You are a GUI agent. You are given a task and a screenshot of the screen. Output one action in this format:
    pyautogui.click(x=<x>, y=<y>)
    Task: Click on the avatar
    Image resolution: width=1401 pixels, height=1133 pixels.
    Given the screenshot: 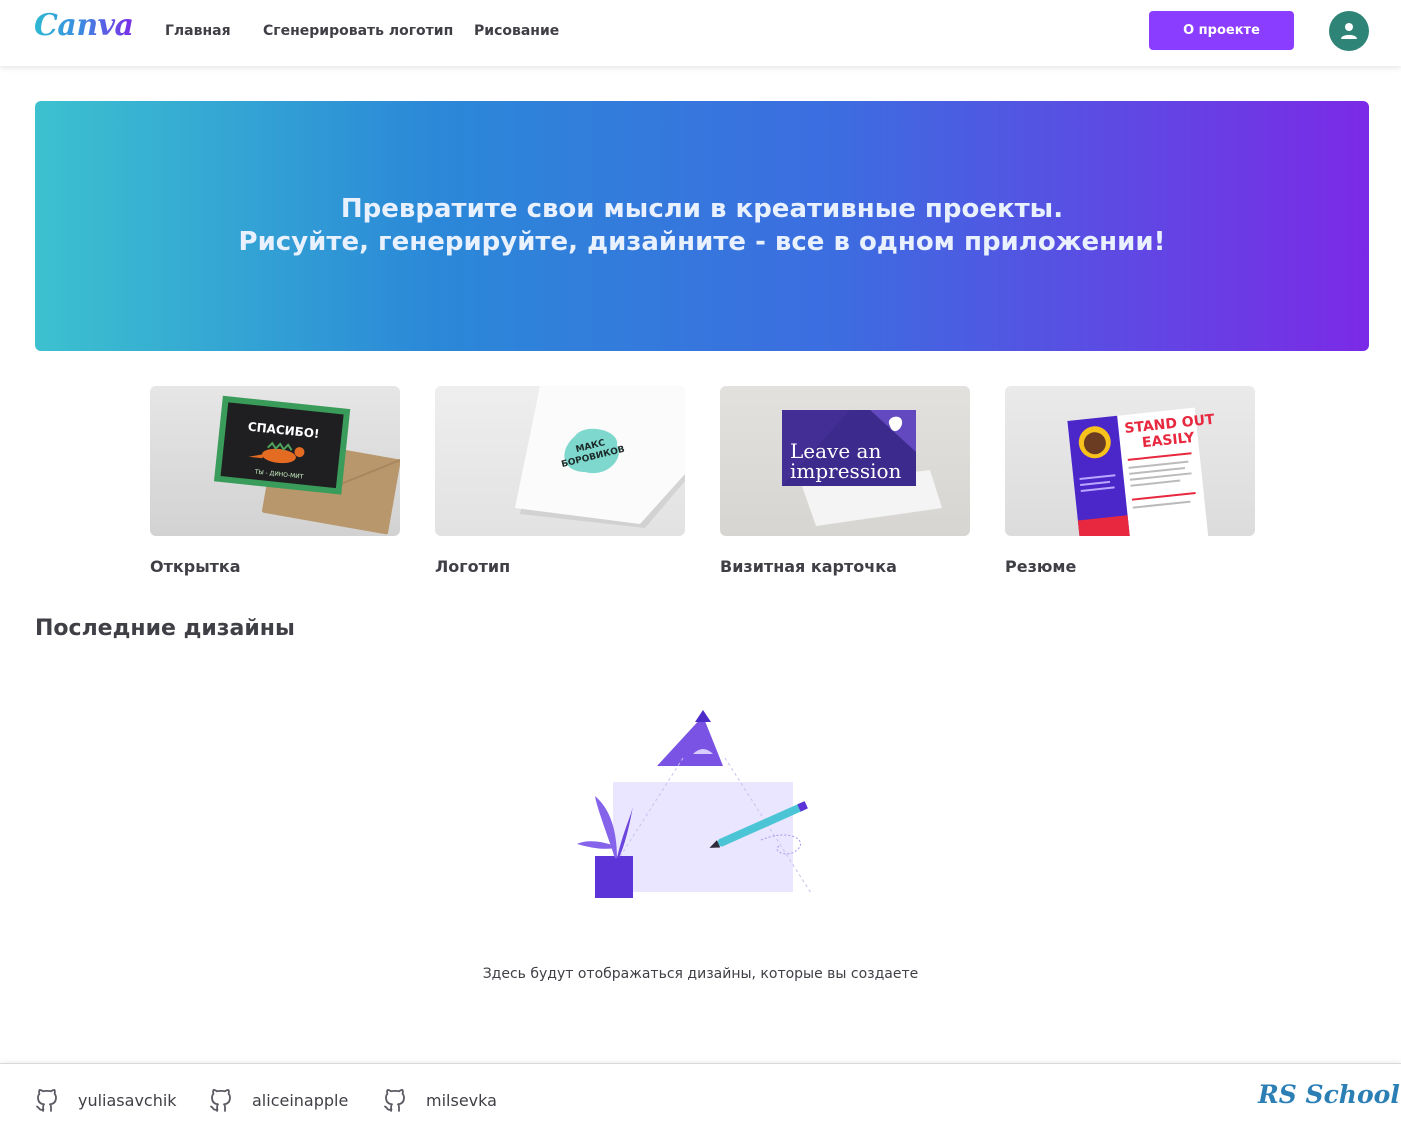 What is the action you would take?
    pyautogui.click(x=1349, y=31)
    